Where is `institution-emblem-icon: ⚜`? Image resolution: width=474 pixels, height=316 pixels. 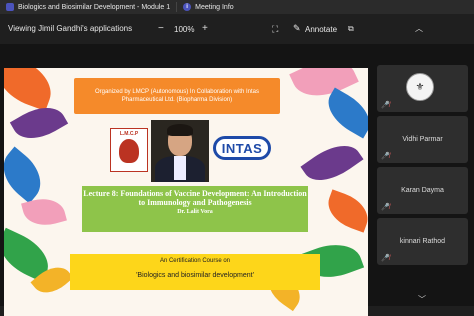
institution-emblem-icon: ⚜ is located at coordinates (420, 87).